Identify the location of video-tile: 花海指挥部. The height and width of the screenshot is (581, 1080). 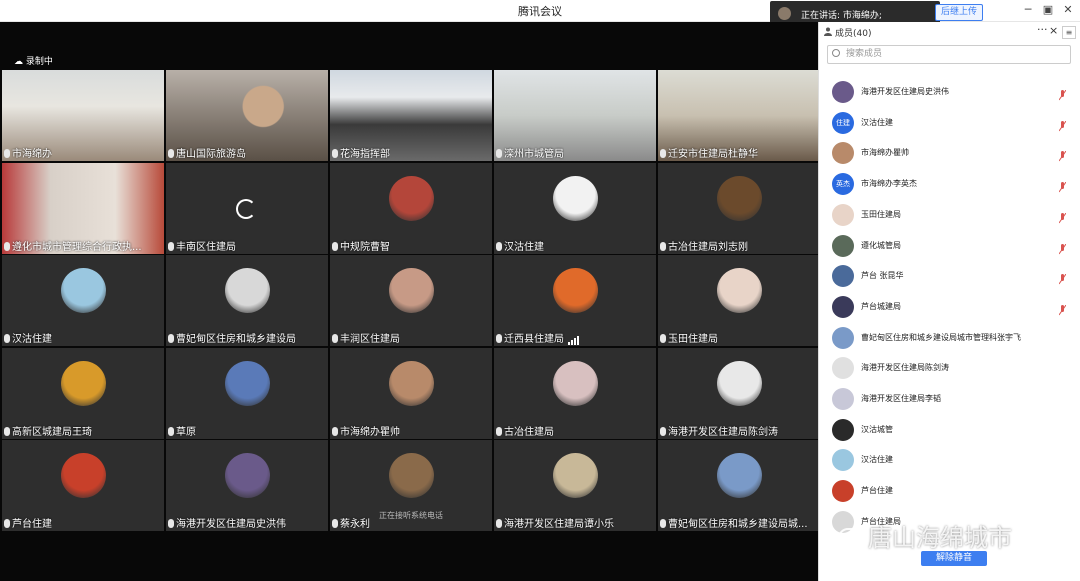
(411, 115).